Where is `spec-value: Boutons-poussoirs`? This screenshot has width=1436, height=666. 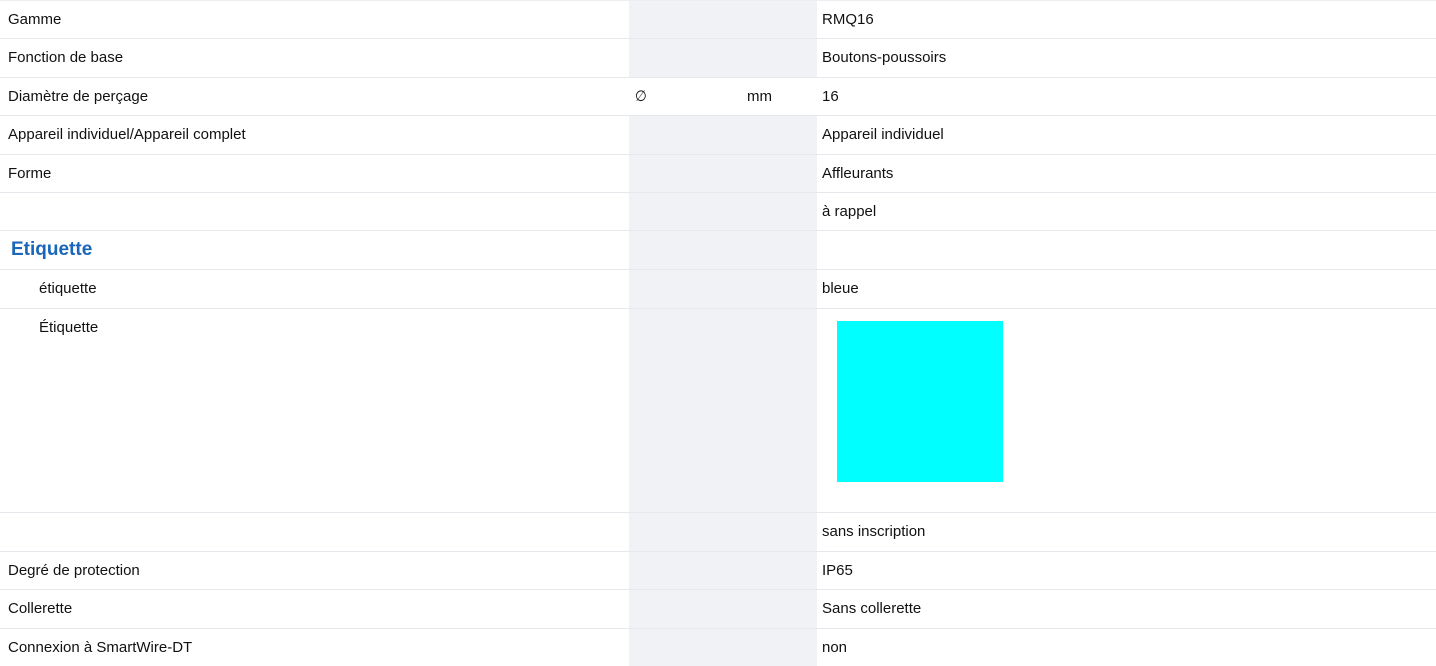 spec-value: Boutons-poussoirs is located at coordinates (1126, 58).